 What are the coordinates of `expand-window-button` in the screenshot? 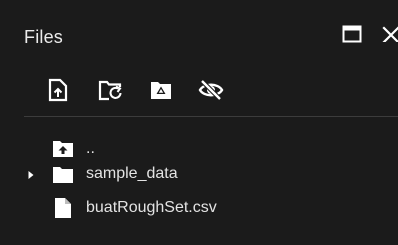 It's located at (352, 34).